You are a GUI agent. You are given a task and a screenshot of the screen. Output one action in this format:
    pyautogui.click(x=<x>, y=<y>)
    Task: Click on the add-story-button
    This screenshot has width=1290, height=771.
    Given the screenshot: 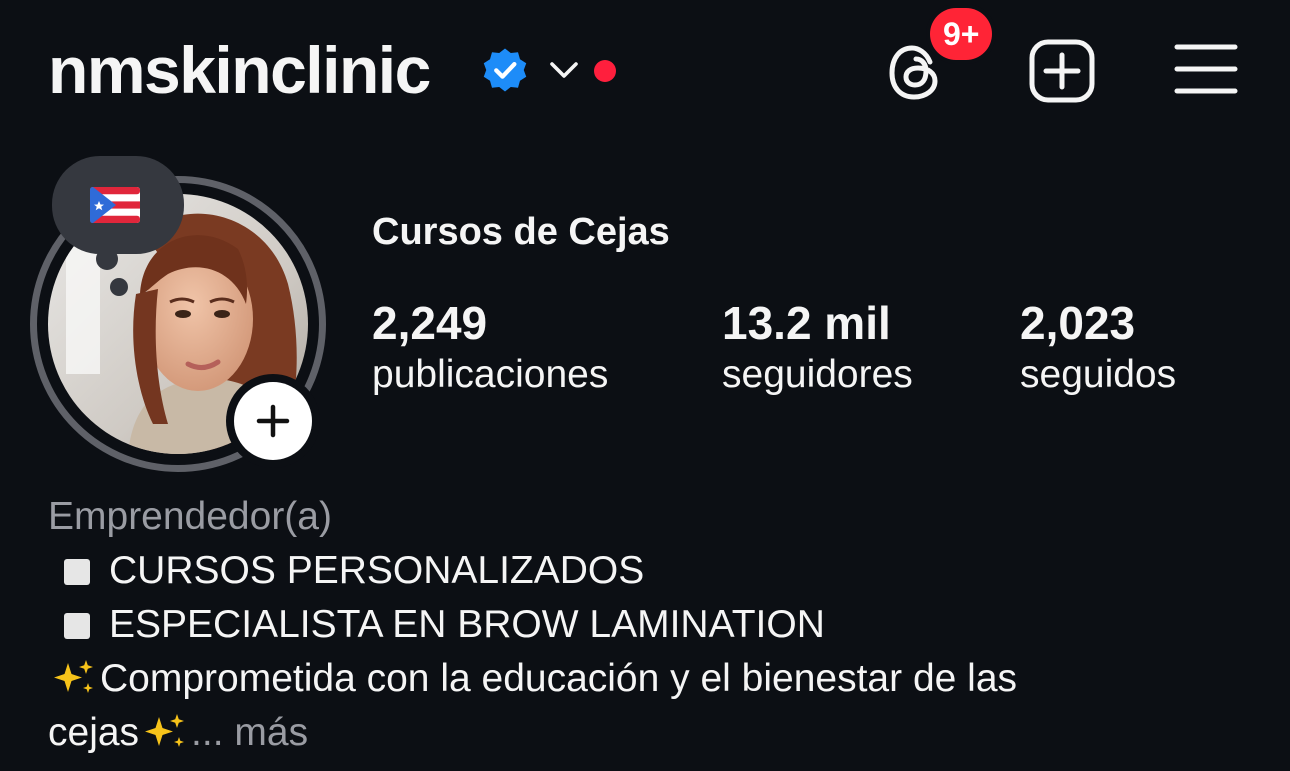 What is the action you would take?
    pyautogui.click(x=273, y=421)
    